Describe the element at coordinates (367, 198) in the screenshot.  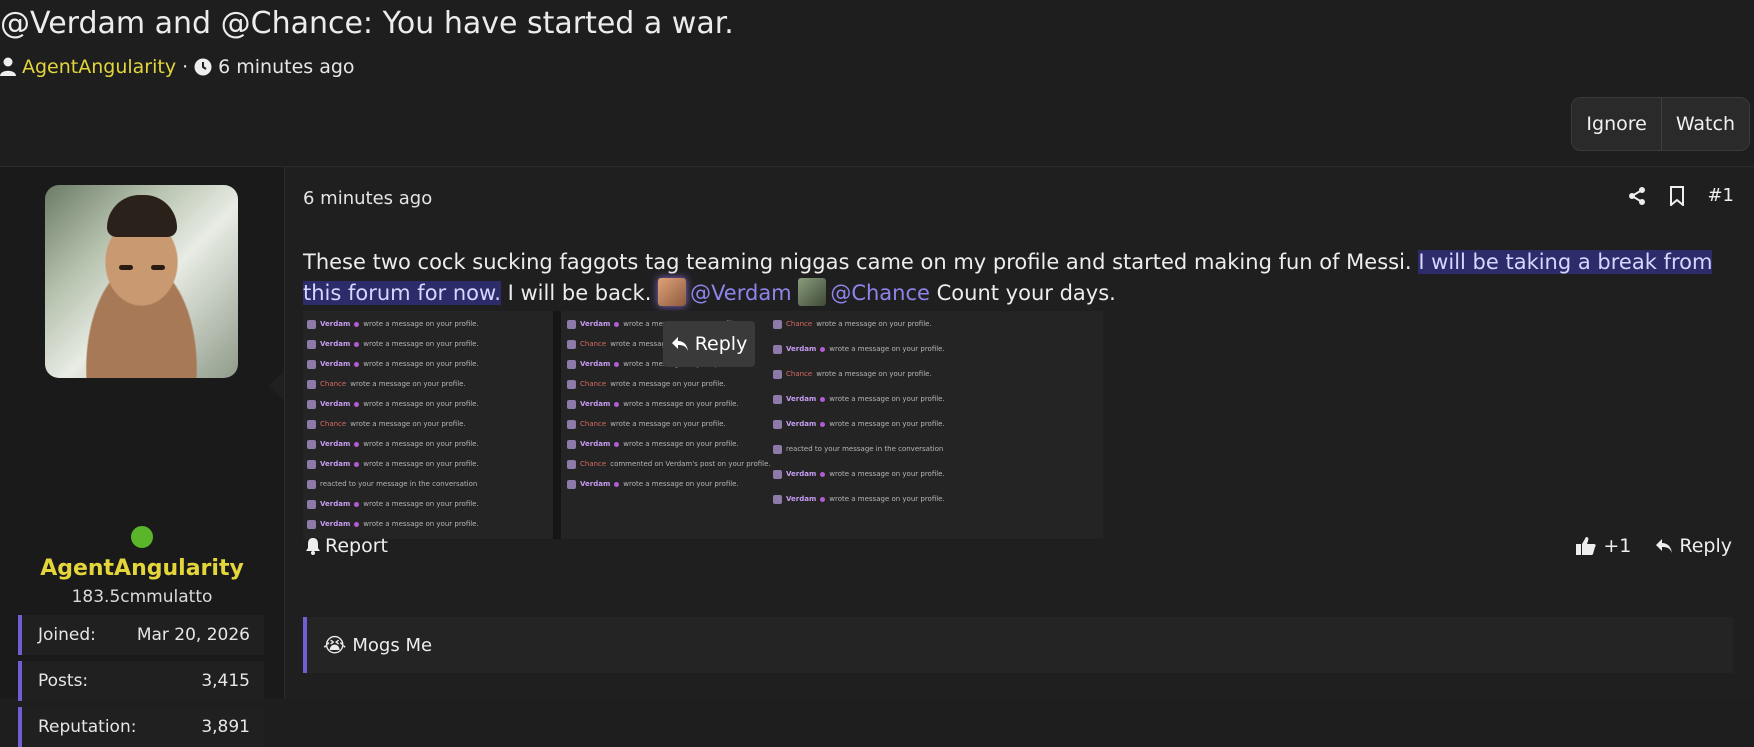
I see `post-time: 6 minutes ago` at that location.